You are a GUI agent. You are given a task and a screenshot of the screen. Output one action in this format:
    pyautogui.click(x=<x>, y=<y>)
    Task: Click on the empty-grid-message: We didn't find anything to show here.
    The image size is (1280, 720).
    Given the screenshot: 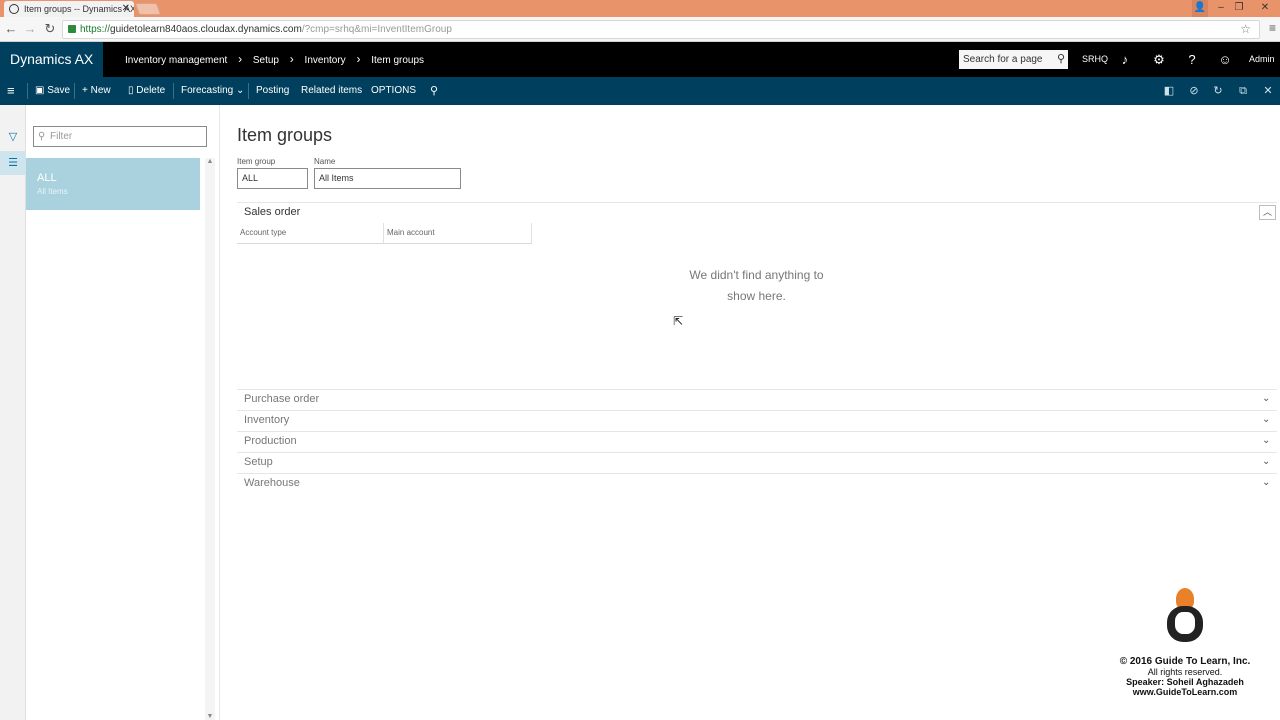 What is the action you would take?
    pyautogui.click(x=756, y=285)
    